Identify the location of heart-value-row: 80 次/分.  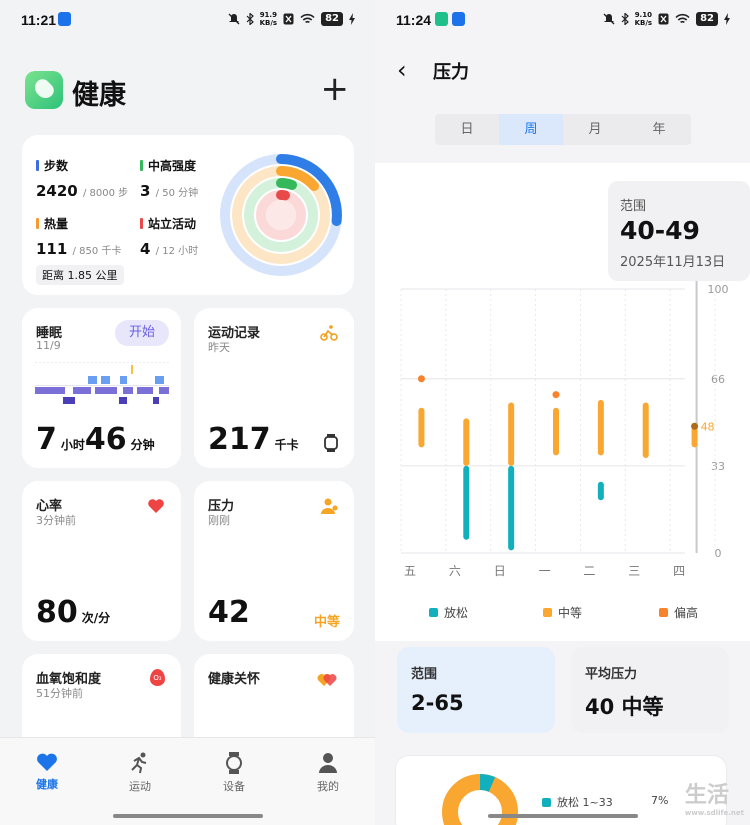
(73, 612).